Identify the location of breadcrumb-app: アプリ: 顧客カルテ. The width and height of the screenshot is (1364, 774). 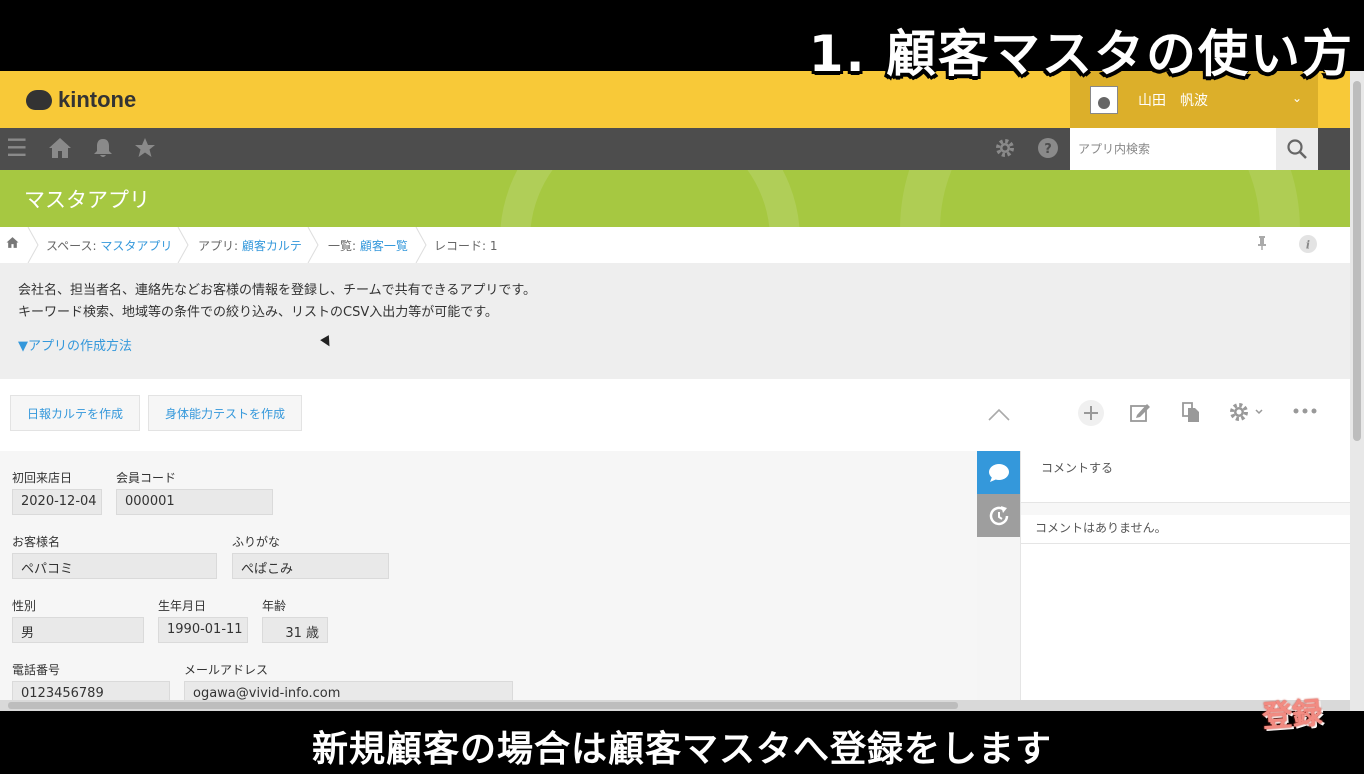
(250, 245).